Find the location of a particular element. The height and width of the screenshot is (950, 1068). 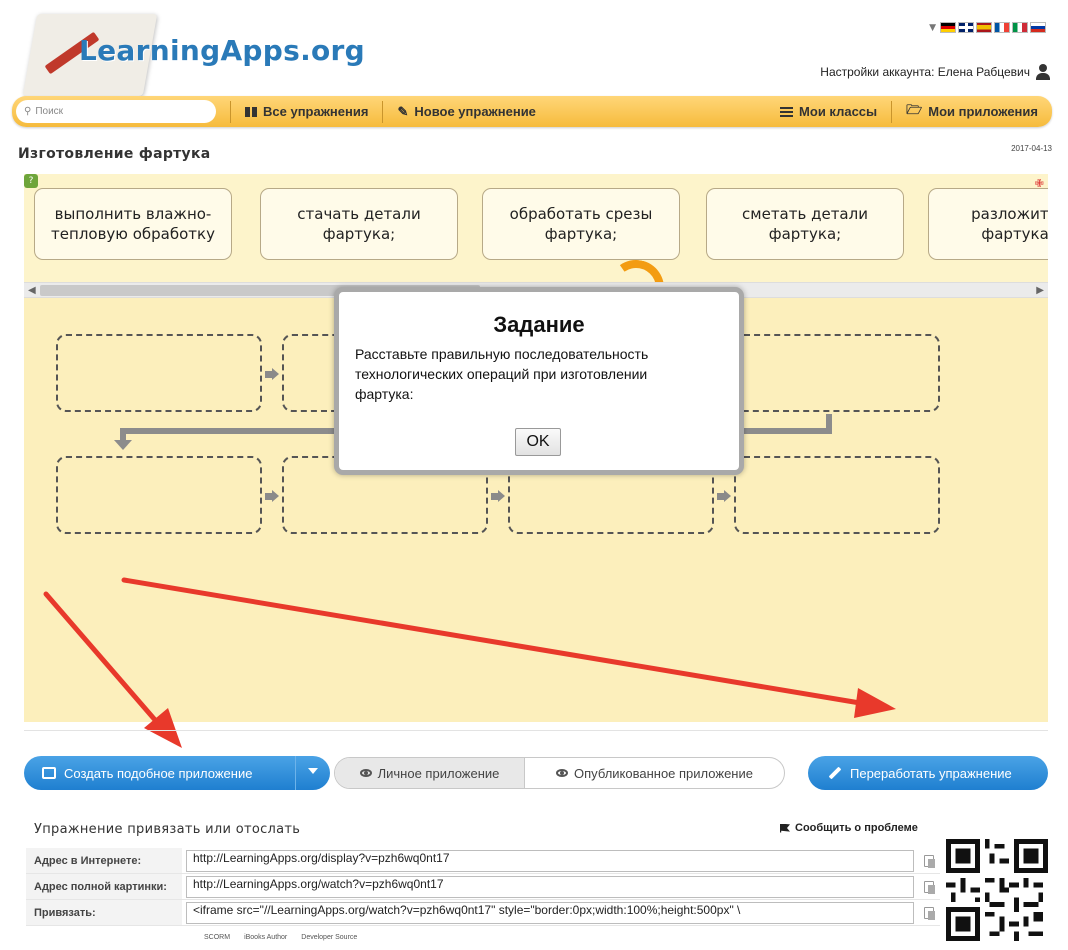

flag-it-icon is located at coordinates (1020, 27).